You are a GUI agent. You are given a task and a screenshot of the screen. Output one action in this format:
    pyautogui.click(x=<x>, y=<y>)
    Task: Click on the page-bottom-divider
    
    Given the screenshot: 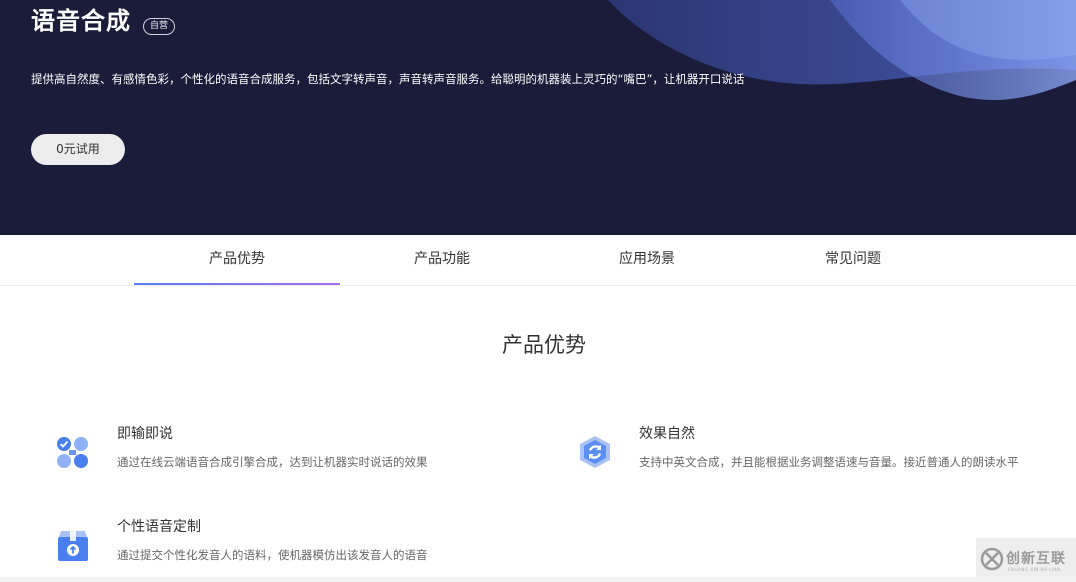 What is the action you would take?
    pyautogui.click(x=538, y=579)
    